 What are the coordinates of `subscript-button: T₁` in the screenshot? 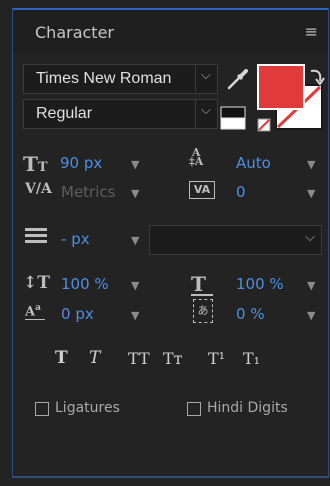 It's located at (251, 358).